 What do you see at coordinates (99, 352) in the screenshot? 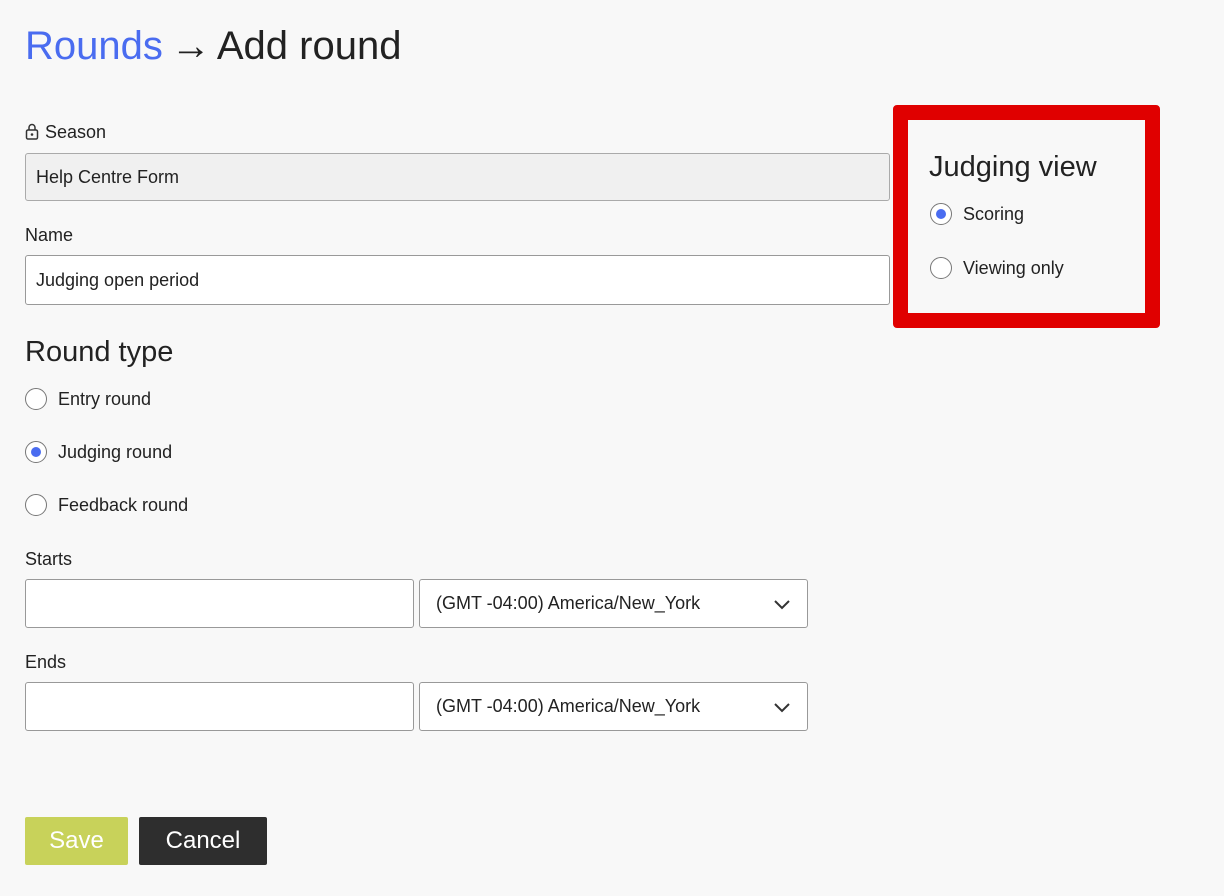
I see `round-type-heading: Round type` at bounding box center [99, 352].